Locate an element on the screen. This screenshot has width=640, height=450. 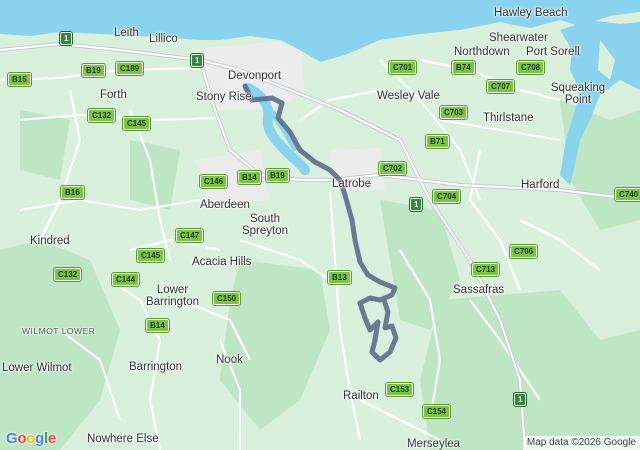
place-south-spreyton: South Spreyton is located at coordinates (265, 225).